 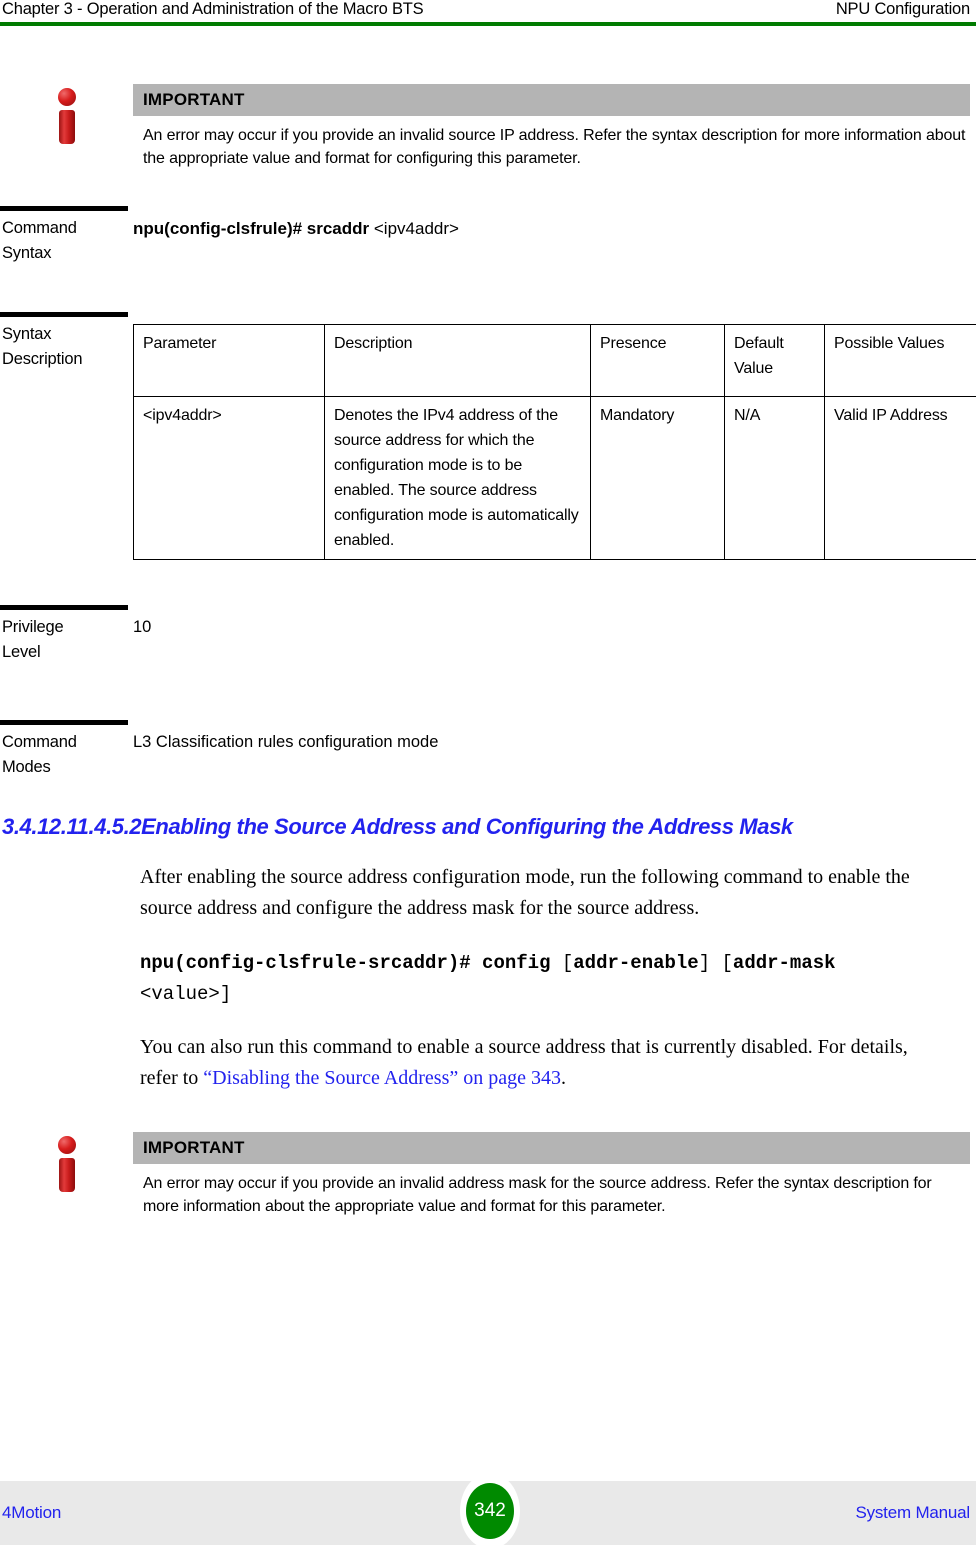 I want to click on command-prompt: npu(config-clsfrule-srcaddr)# config, so click(x=345, y=963).